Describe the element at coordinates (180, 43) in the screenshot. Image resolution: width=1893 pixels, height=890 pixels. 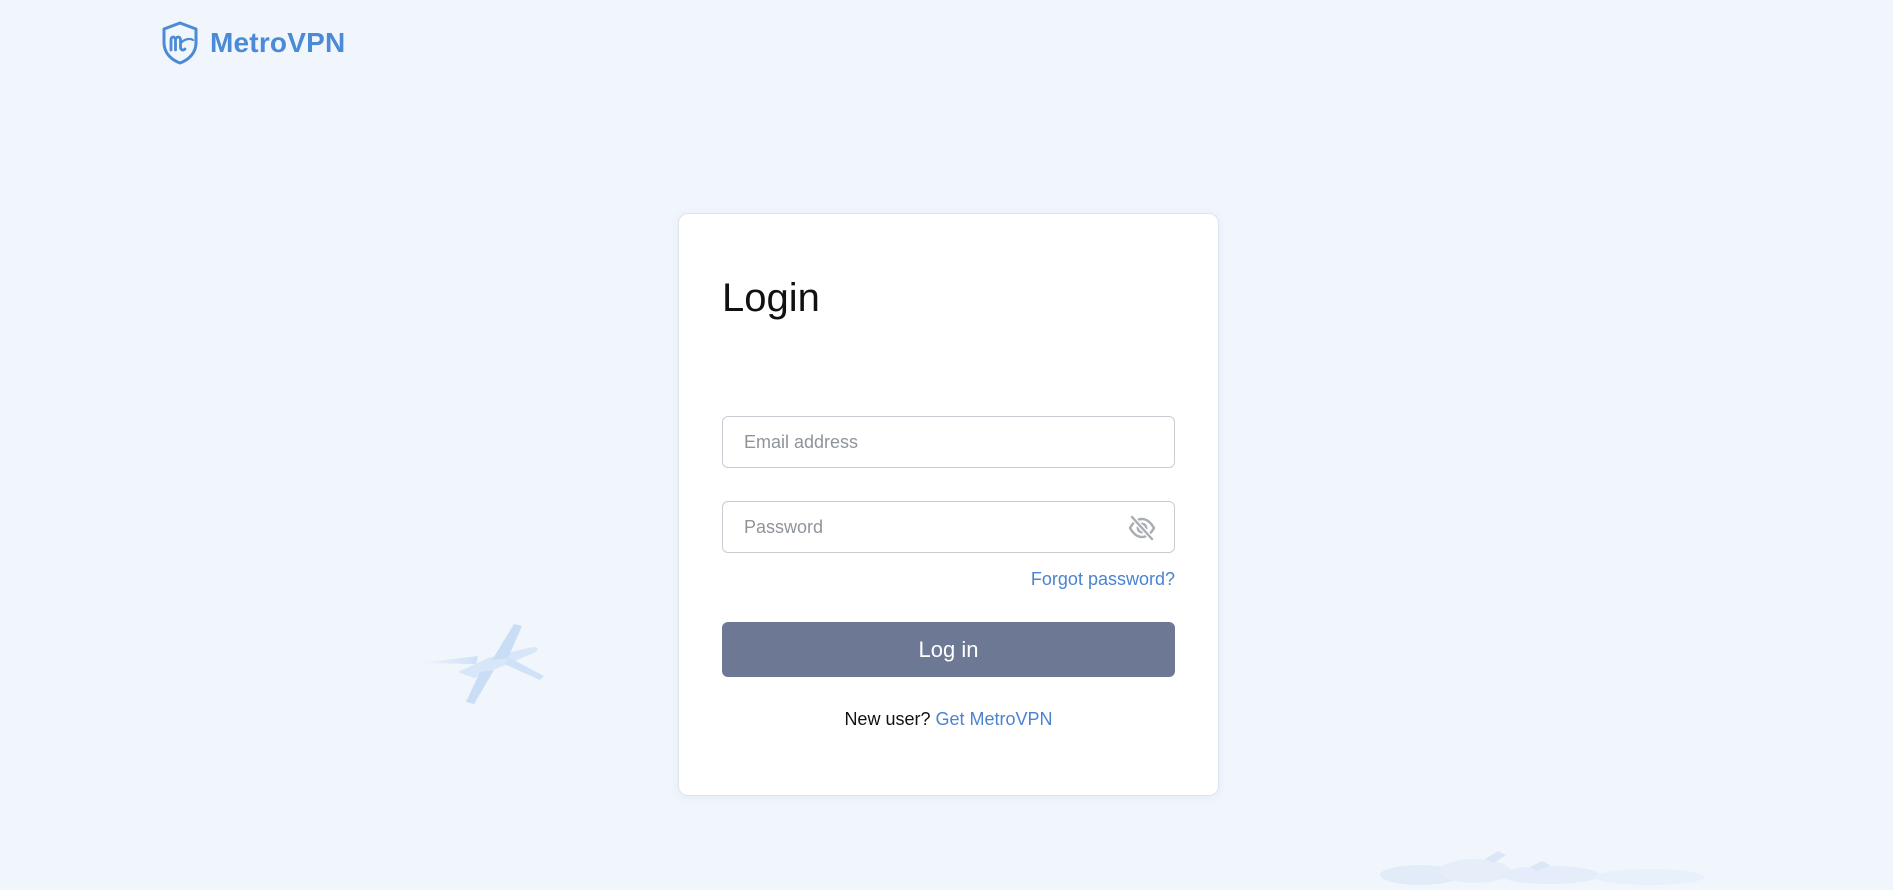
I see `metrovpn-shield-logo-icon` at that location.